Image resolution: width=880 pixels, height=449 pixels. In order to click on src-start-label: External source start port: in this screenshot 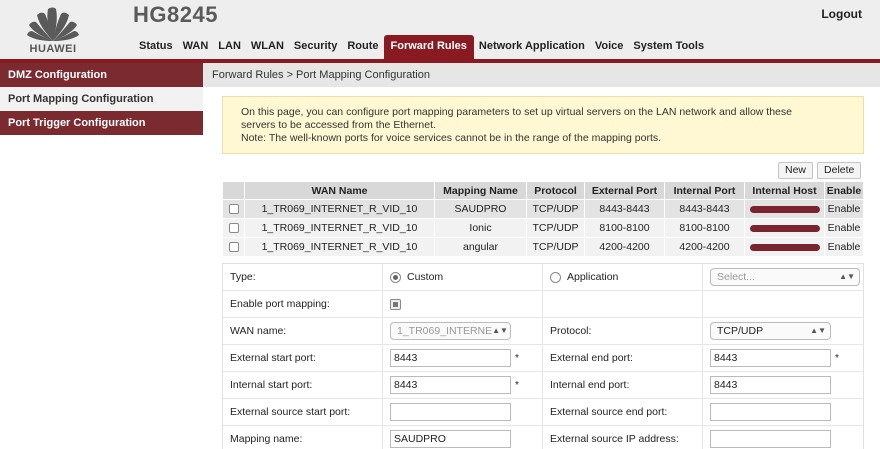, I will do `click(303, 412)`.